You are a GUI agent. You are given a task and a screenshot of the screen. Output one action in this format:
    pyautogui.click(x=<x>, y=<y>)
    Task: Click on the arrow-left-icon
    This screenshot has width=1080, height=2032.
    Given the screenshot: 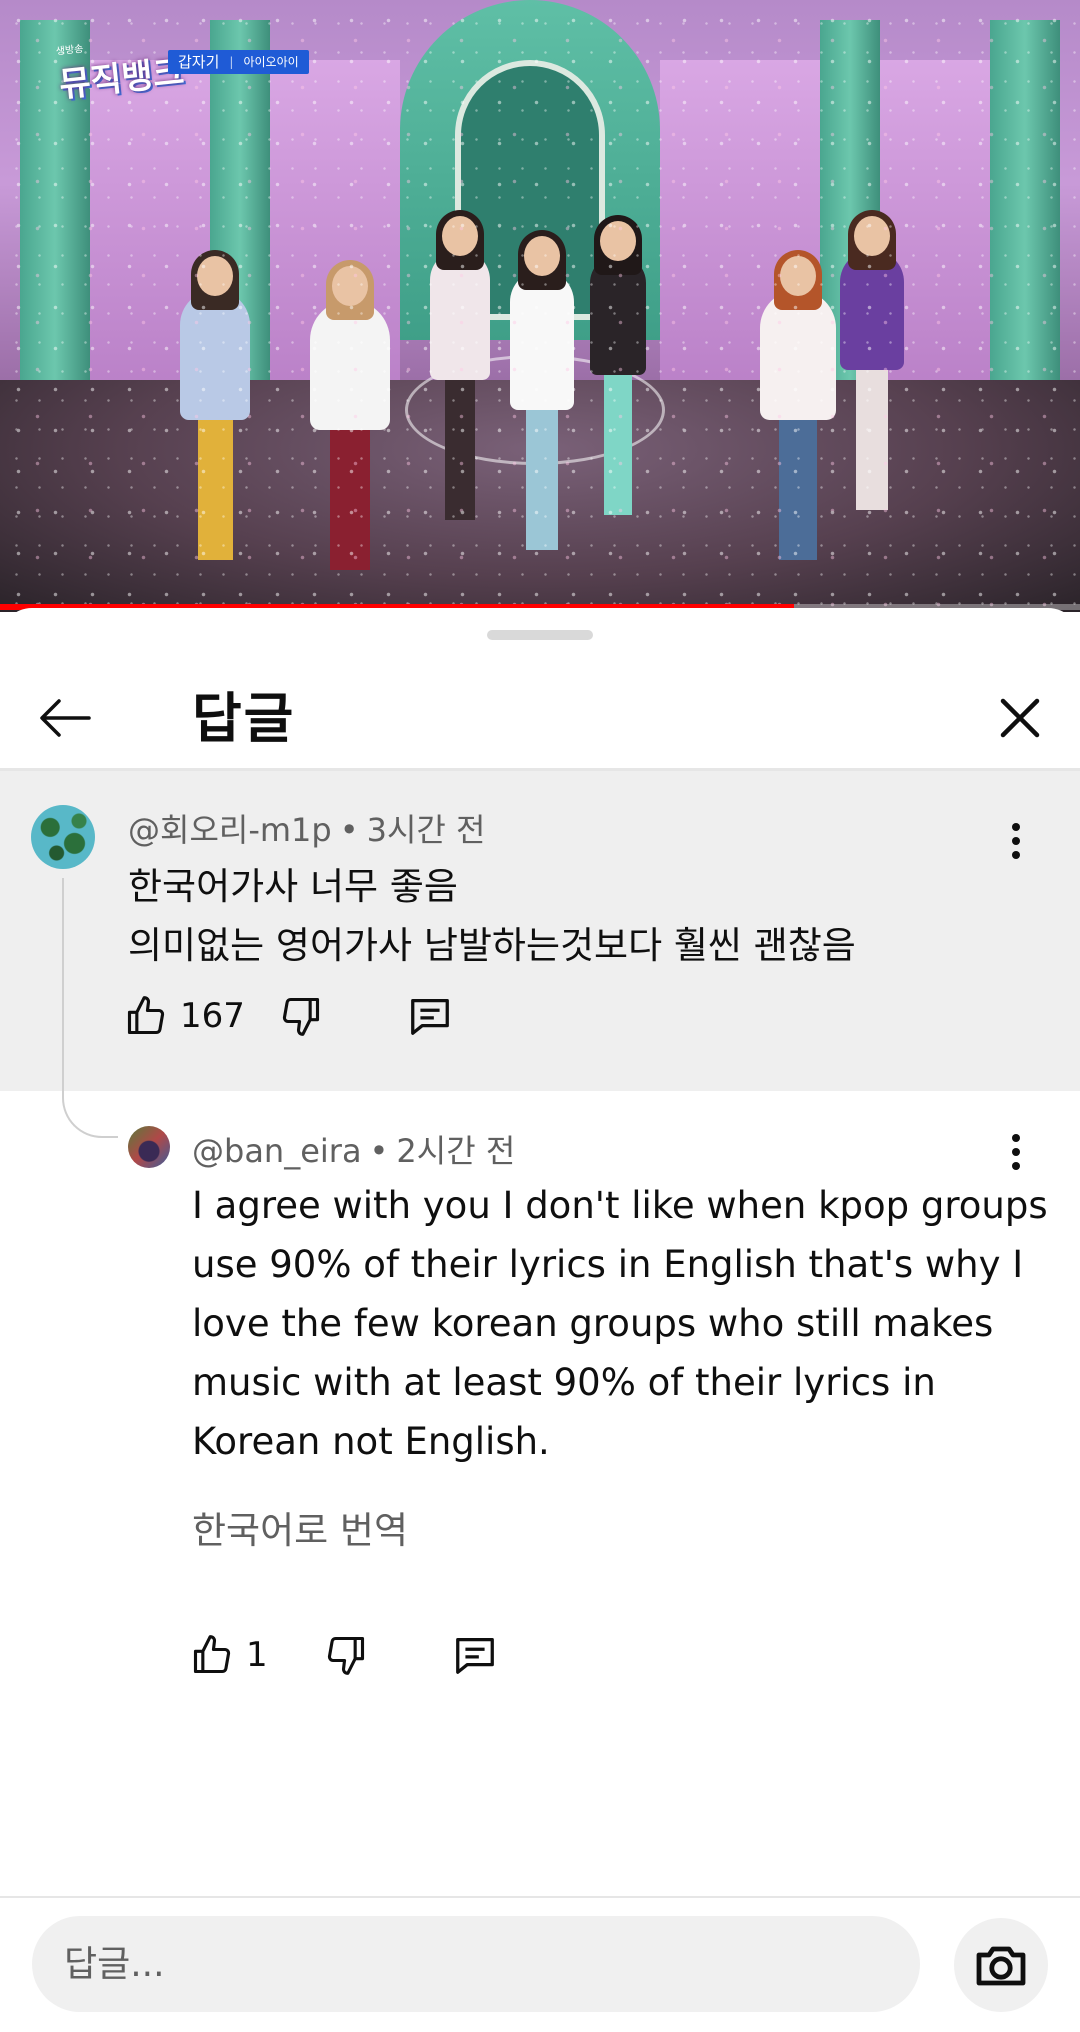 What is the action you would take?
    pyautogui.click(x=65, y=718)
    